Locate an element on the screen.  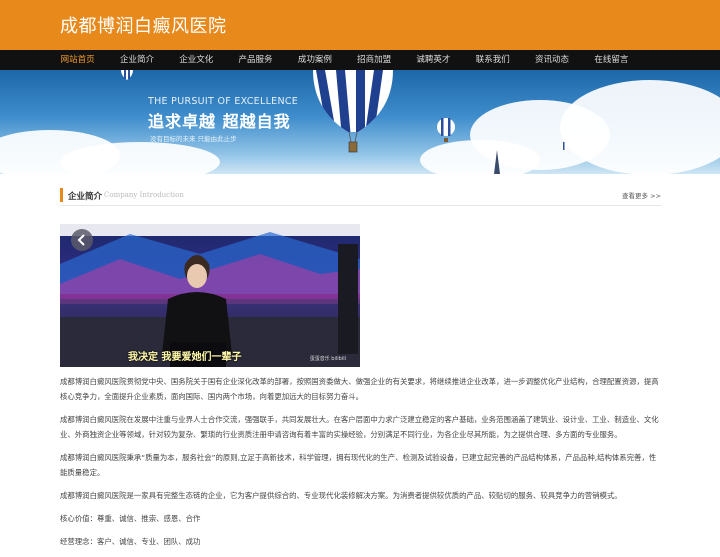
photo-caption: 我决定 我要爱她们一辈子 is located at coordinates (185, 357).